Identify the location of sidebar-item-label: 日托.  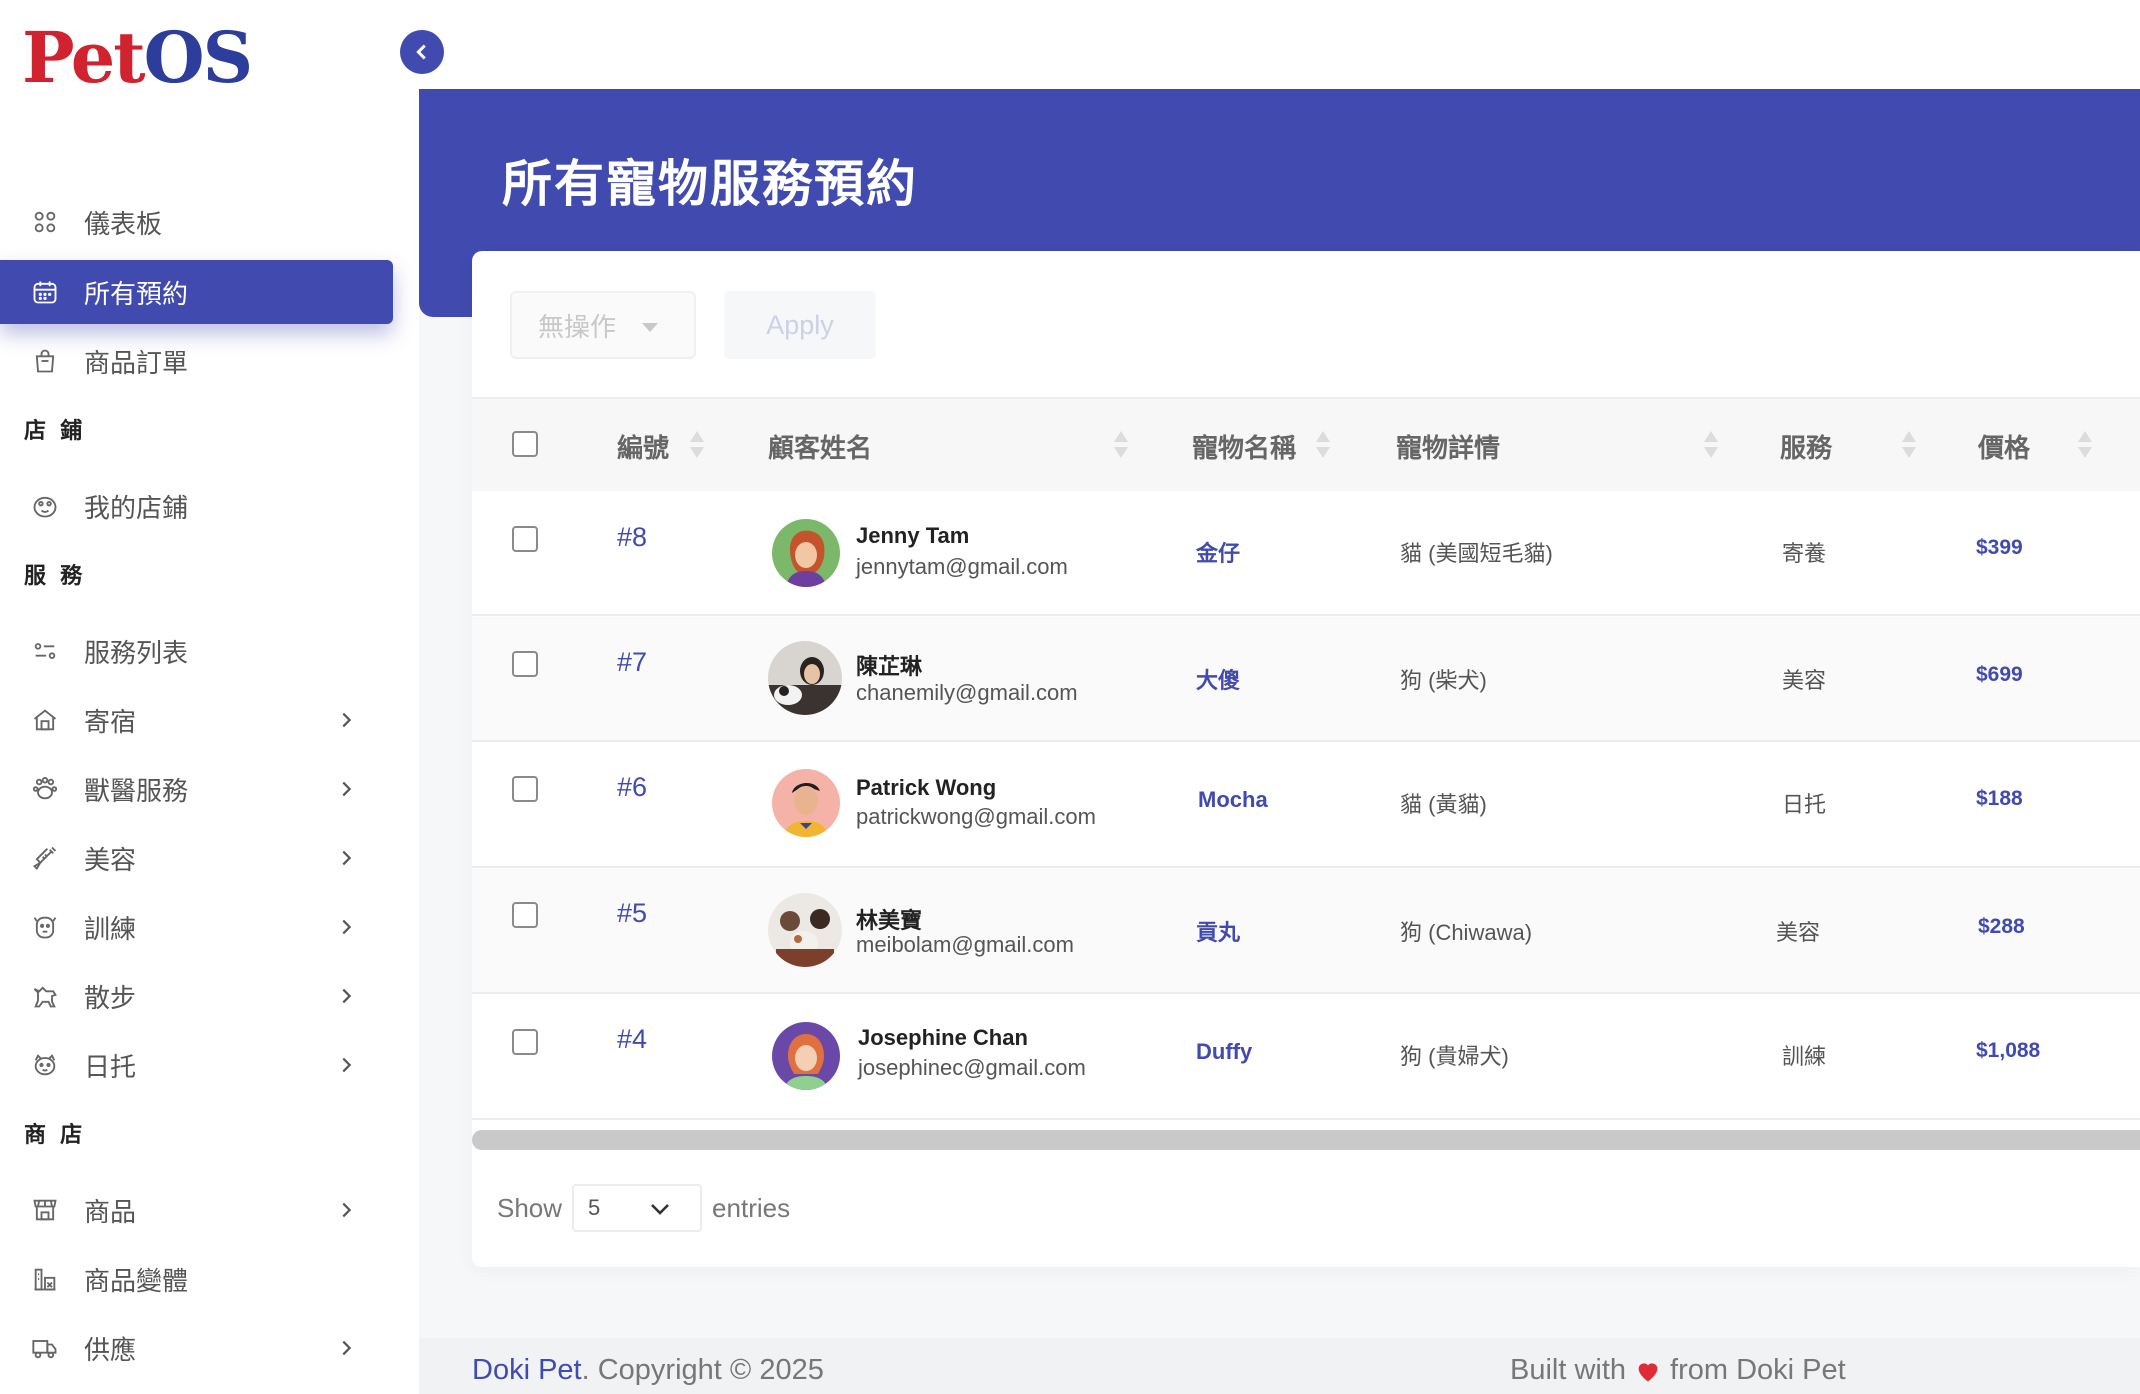
(110, 1066).